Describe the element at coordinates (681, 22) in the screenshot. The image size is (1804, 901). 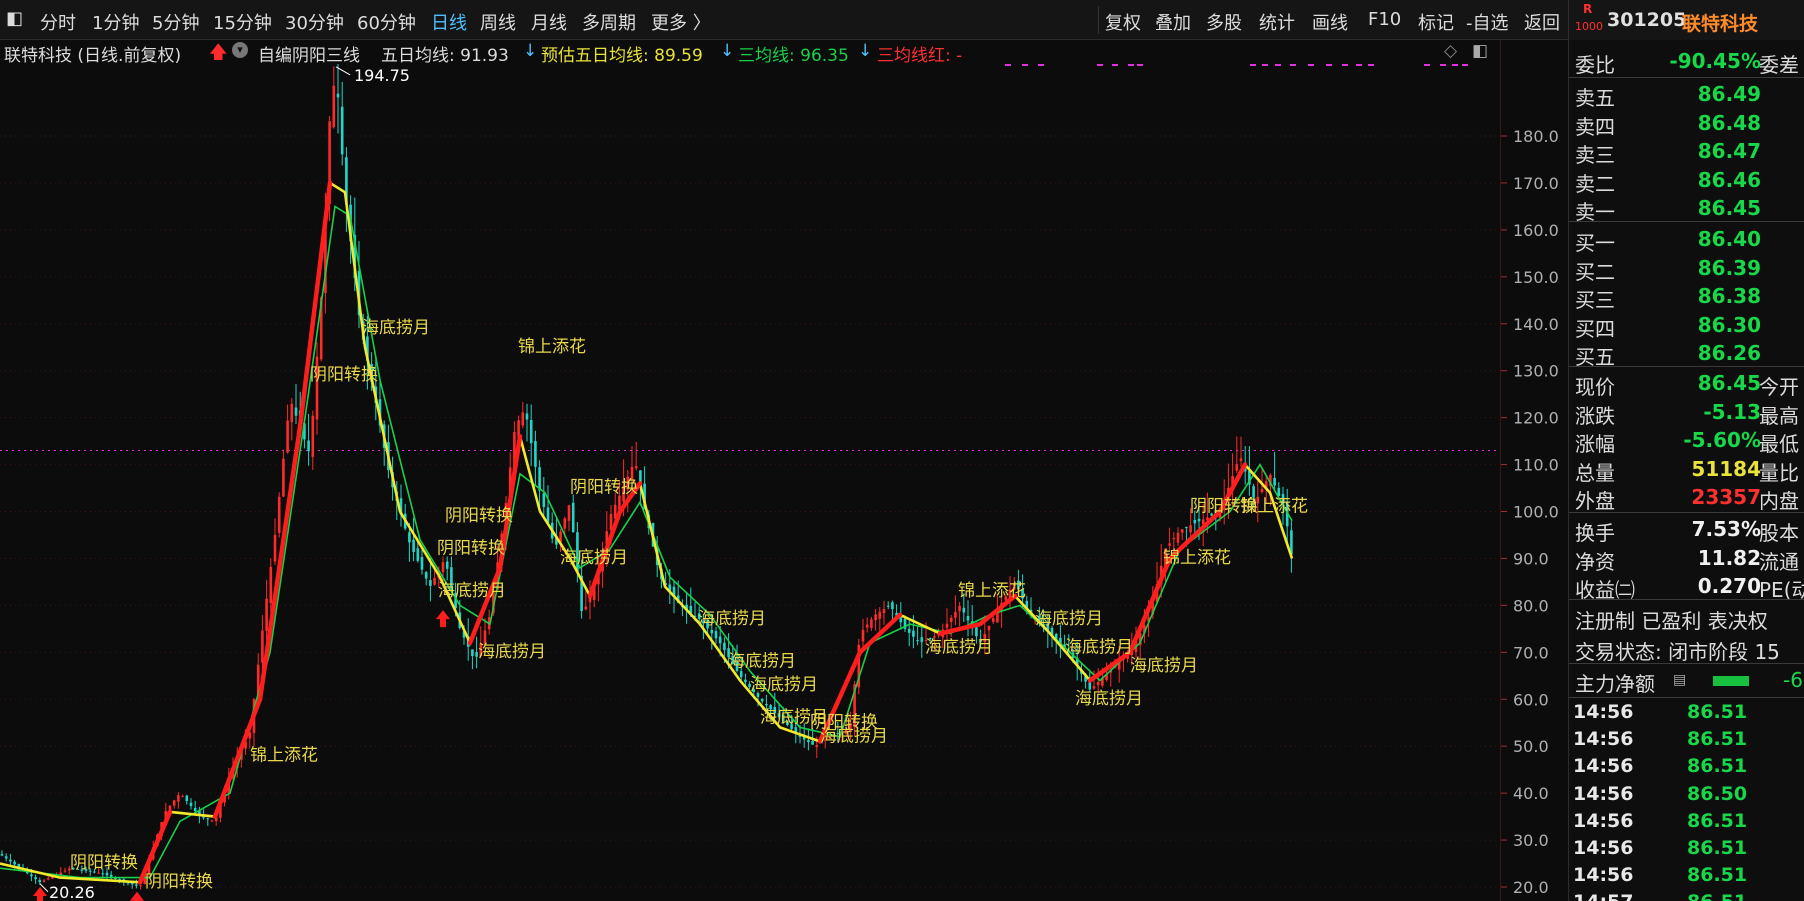
I see `tab-more: 更多 〉` at that location.